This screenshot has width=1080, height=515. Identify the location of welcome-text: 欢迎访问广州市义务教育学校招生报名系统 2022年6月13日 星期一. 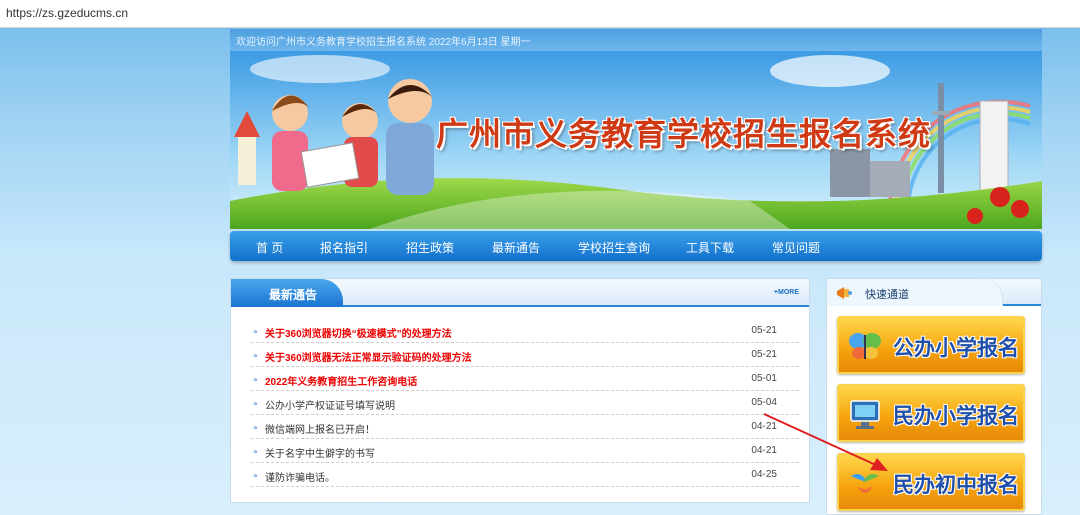
(383, 42).